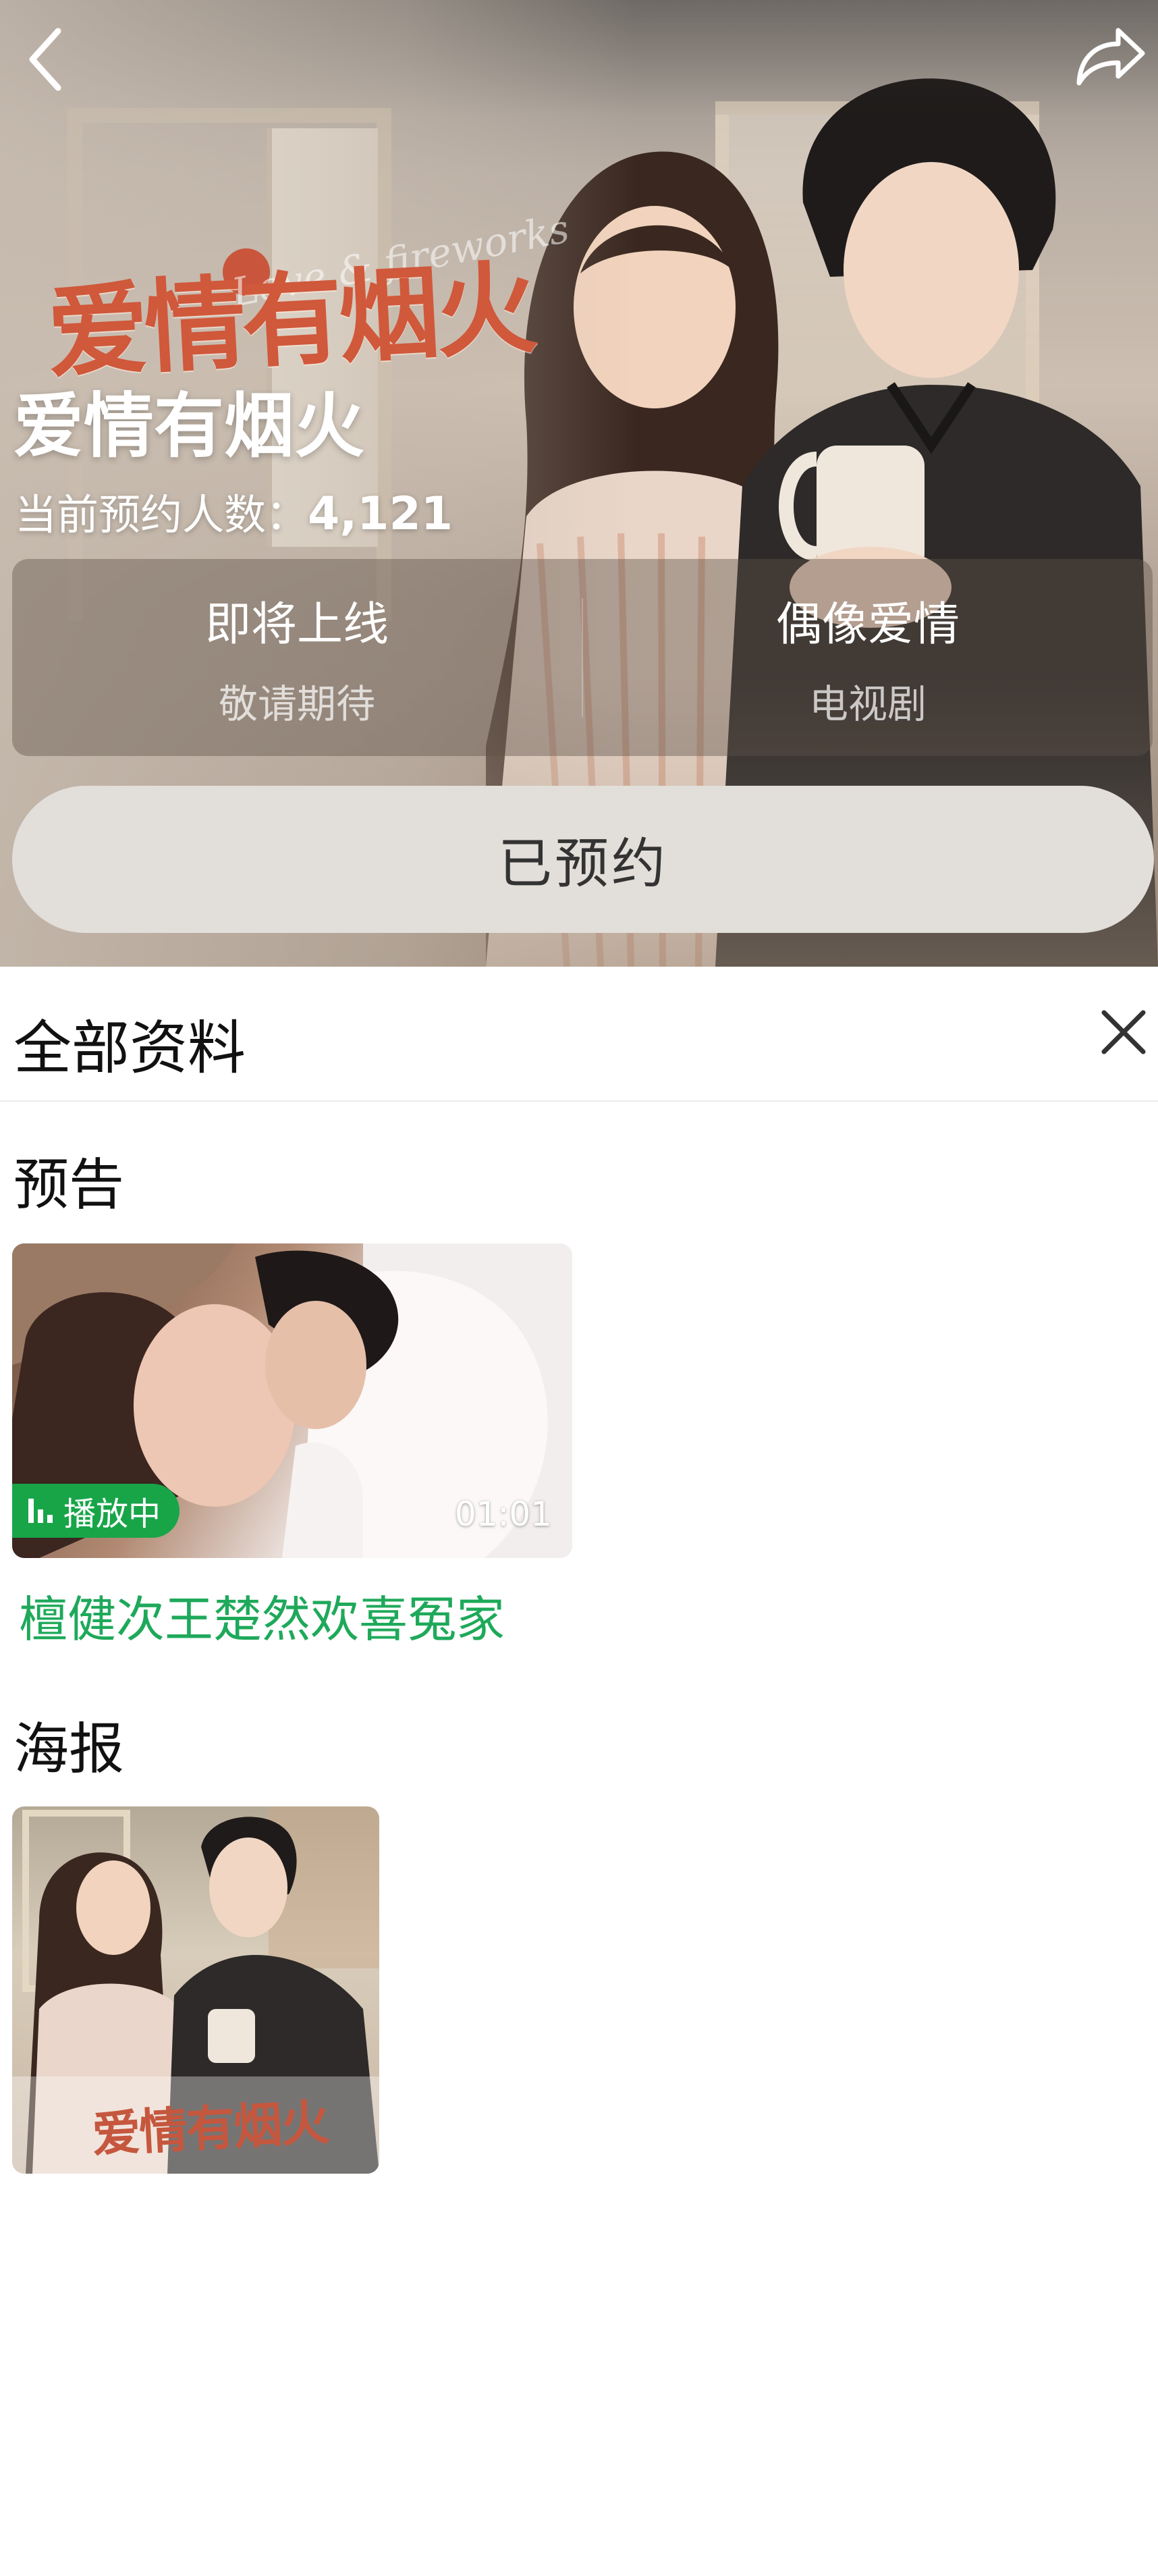  Describe the element at coordinates (161, 514) in the screenshot. I see `reservation-label: 当前预约人数：` at that location.